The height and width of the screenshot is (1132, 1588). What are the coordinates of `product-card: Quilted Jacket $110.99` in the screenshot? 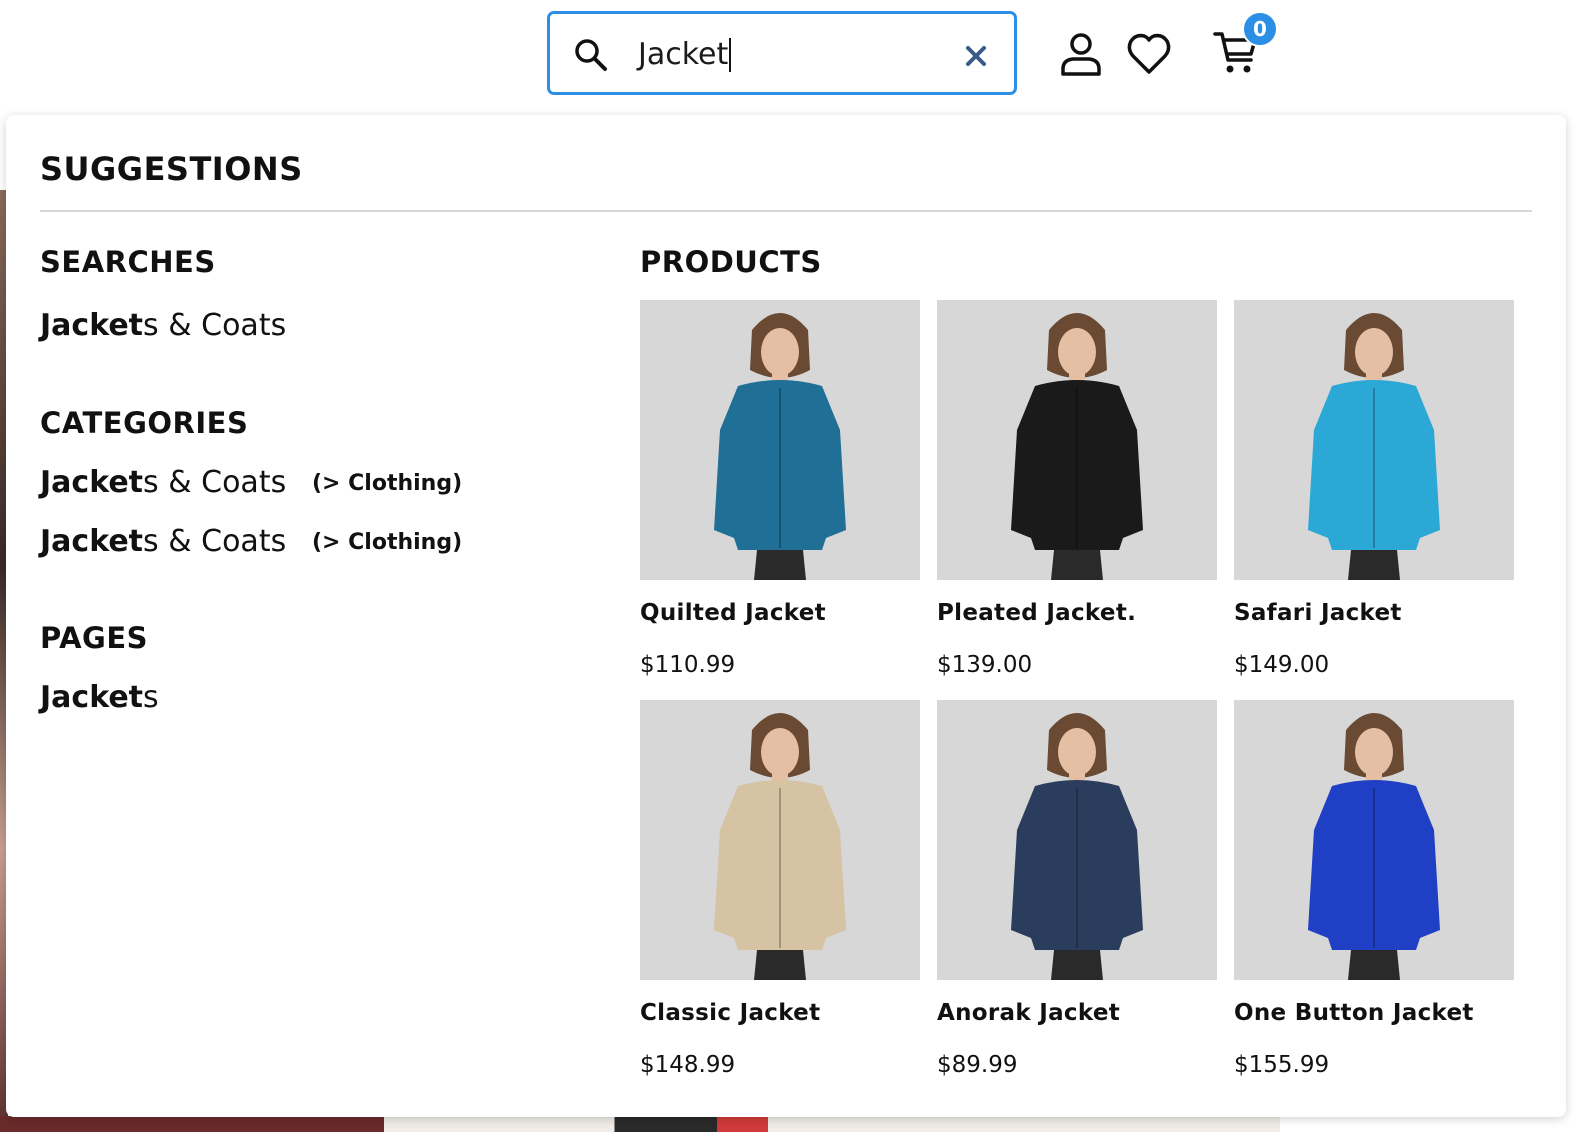 It's located at (780, 489).